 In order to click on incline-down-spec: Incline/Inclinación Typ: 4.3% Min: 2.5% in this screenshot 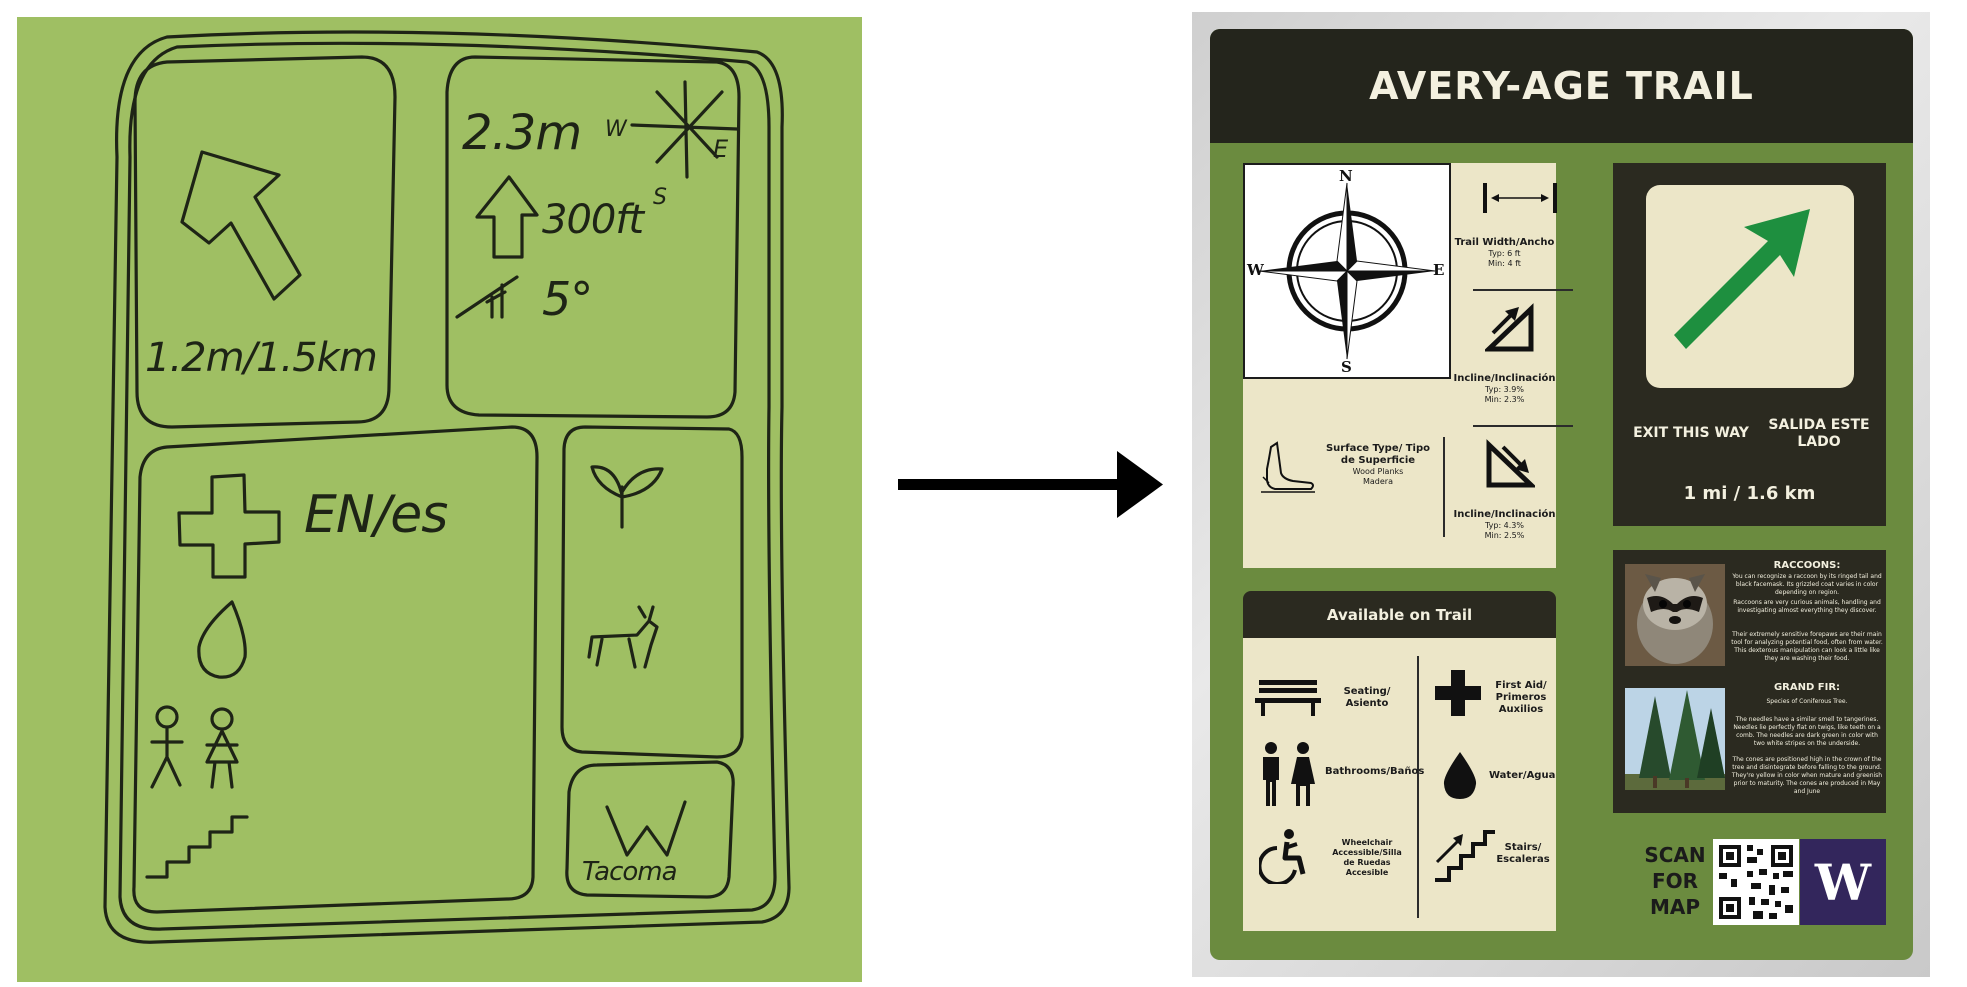, I will do `click(1504, 525)`.